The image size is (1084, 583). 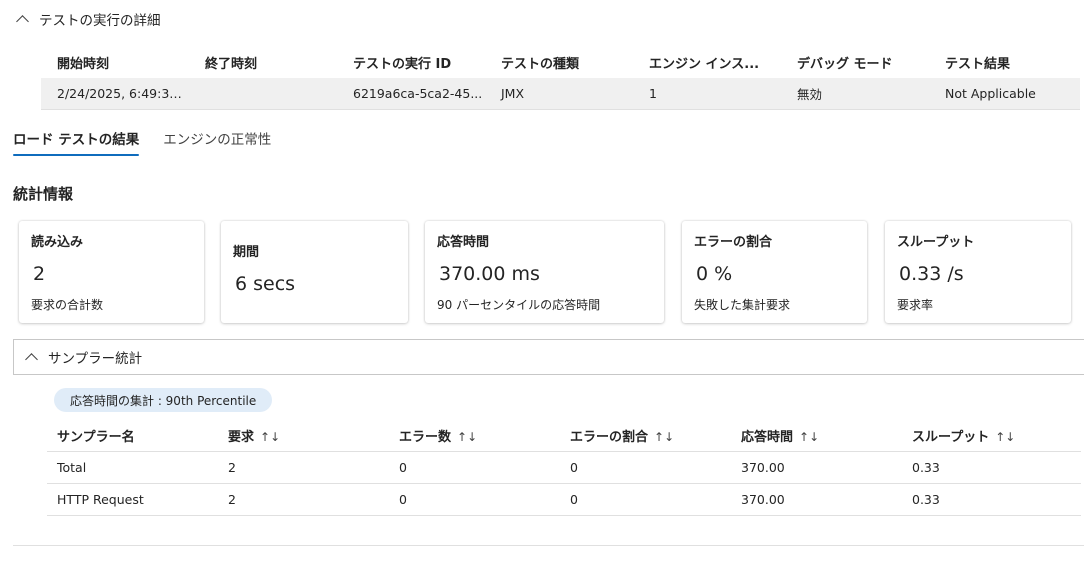 I want to click on test-type-value: JMX, so click(x=513, y=93).